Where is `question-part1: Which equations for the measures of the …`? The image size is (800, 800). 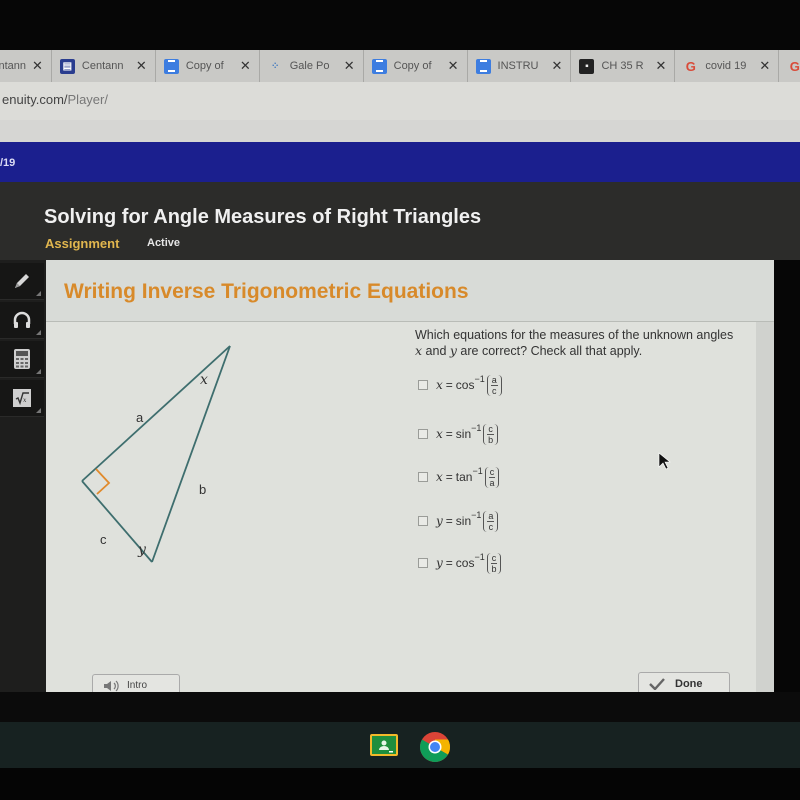
question-part1: Which equations for the measures of the … is located at coordinates (574, 335).